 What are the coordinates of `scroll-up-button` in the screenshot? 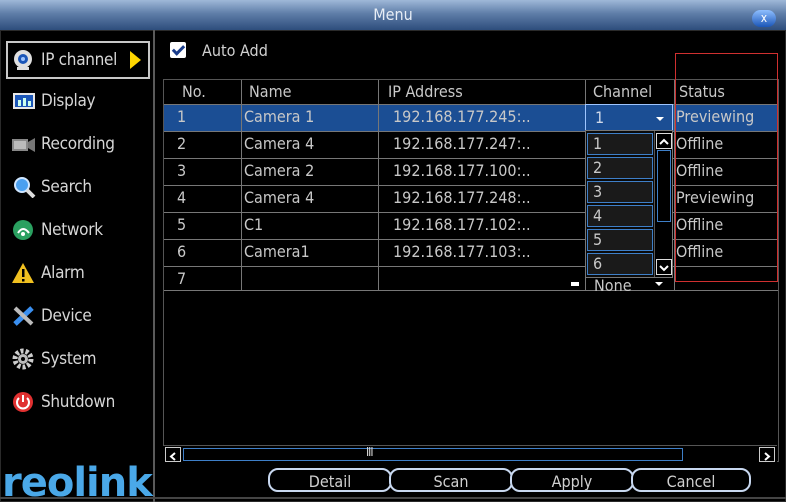 It's located at (664, 141).